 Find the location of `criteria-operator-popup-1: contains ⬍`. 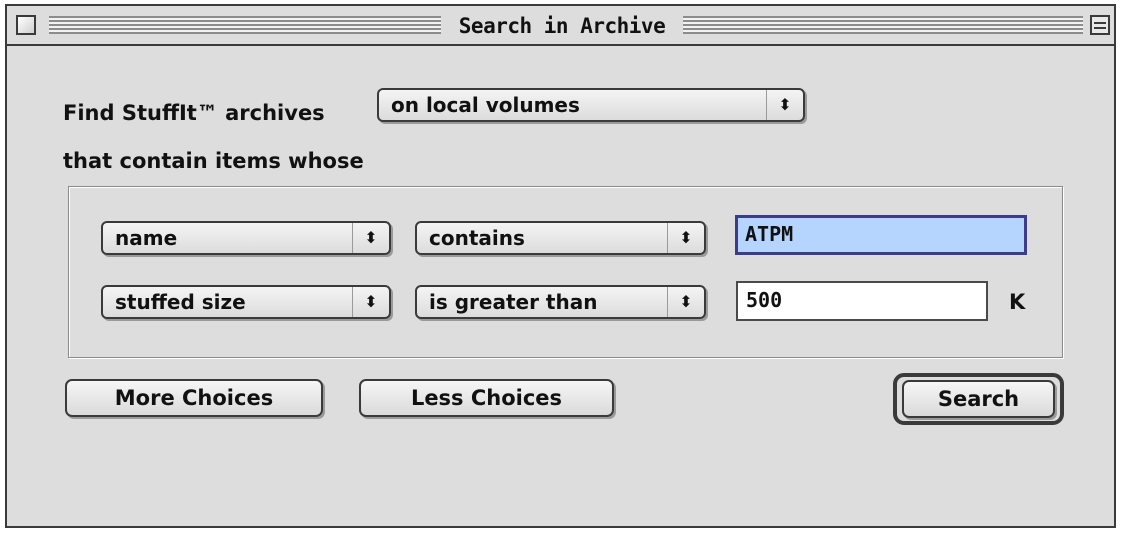

criteria-operator-popup-1: contains ⬍ is located at coordinates (560, 238).